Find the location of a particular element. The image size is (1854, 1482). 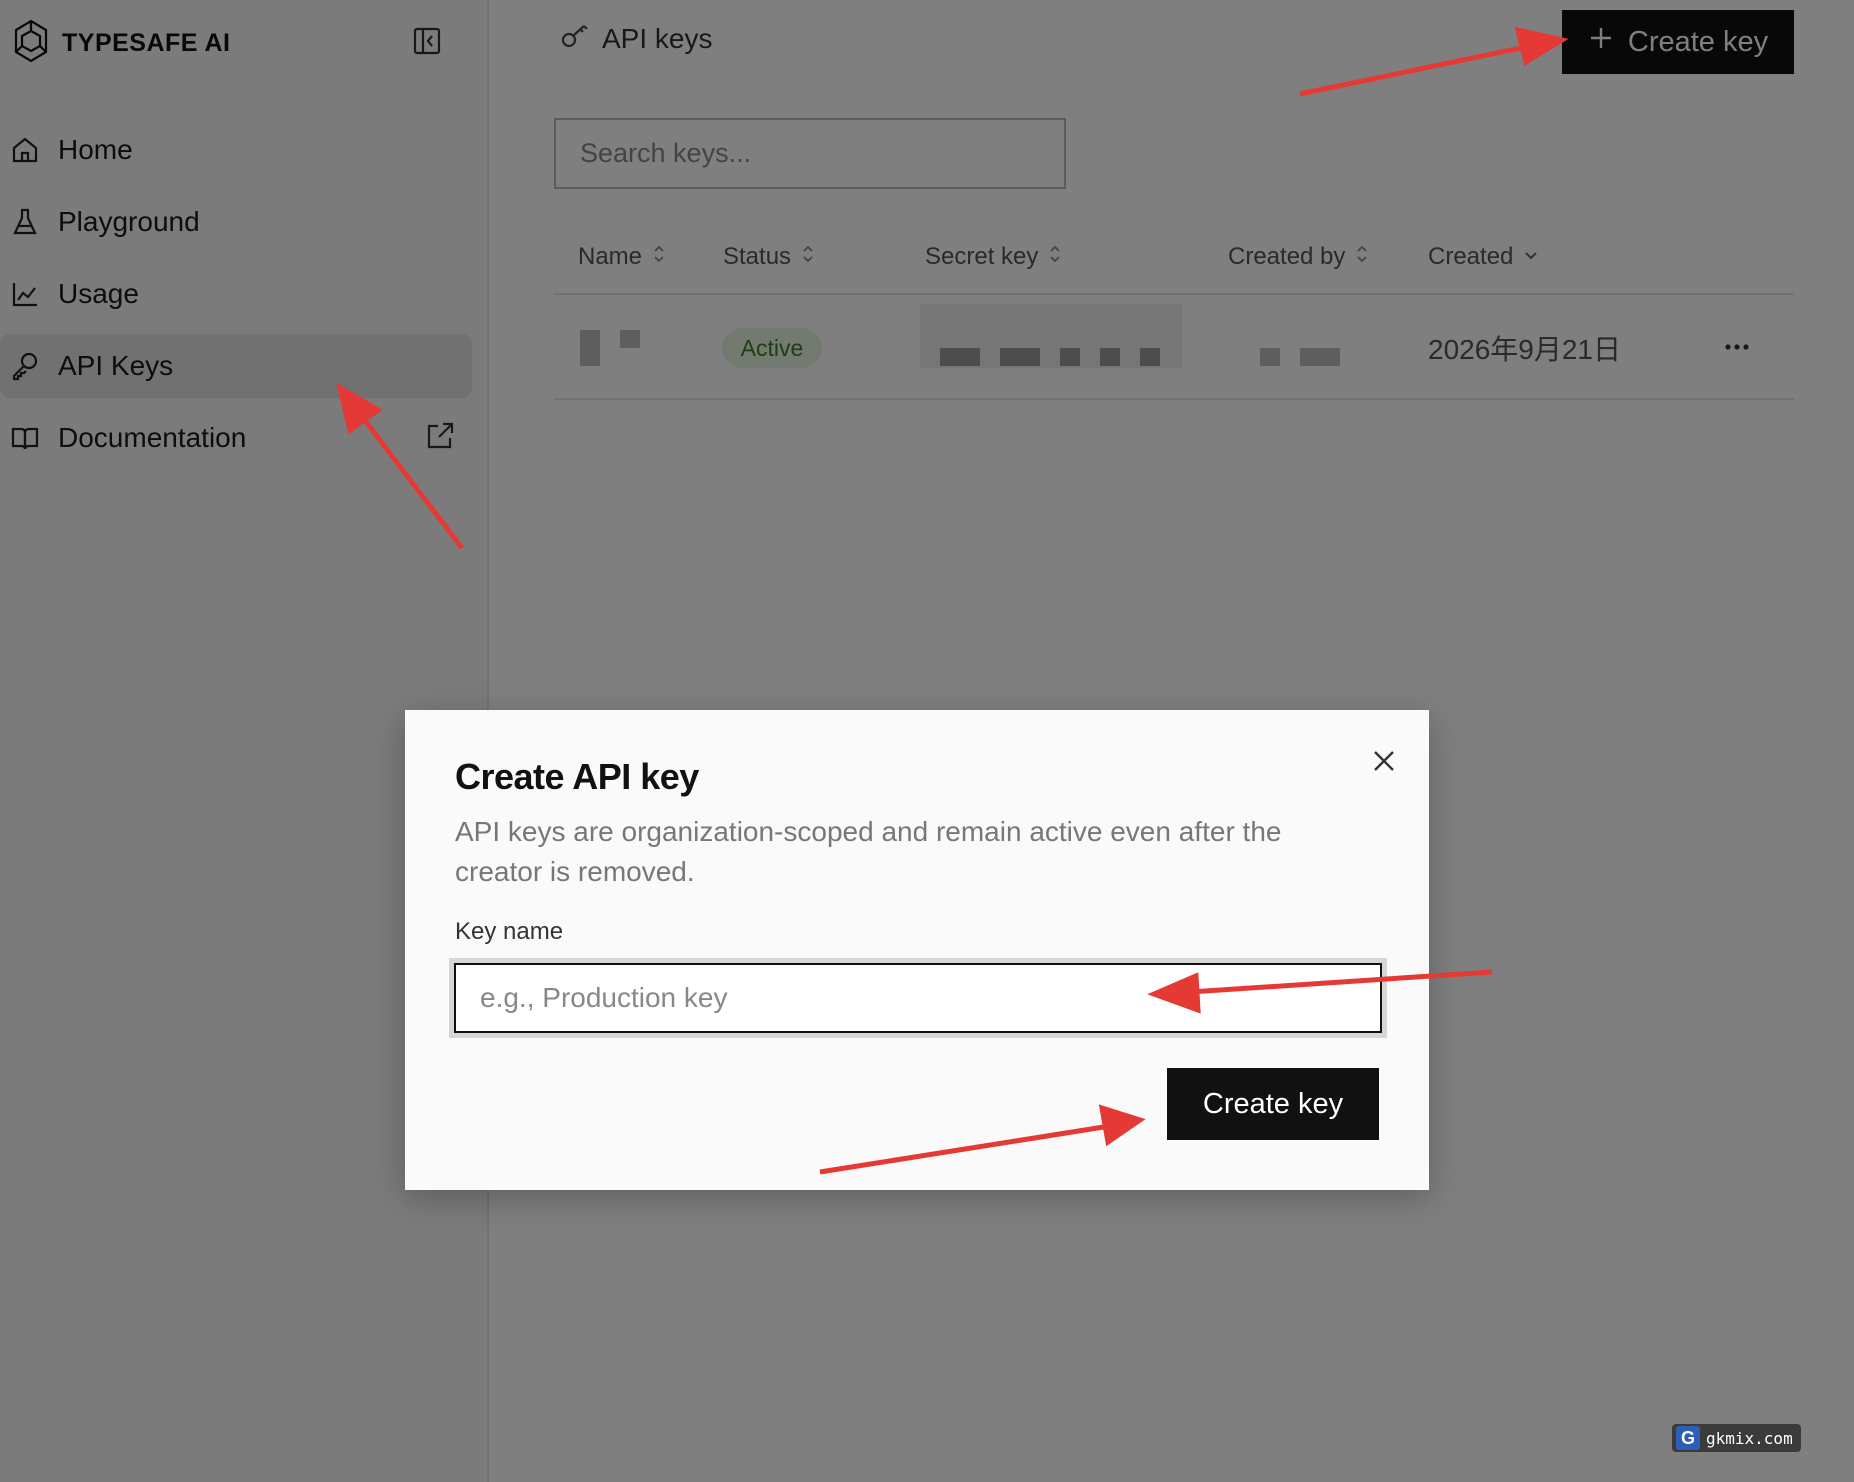

watermark-logo: G is located at coordinates (1688, 1438).